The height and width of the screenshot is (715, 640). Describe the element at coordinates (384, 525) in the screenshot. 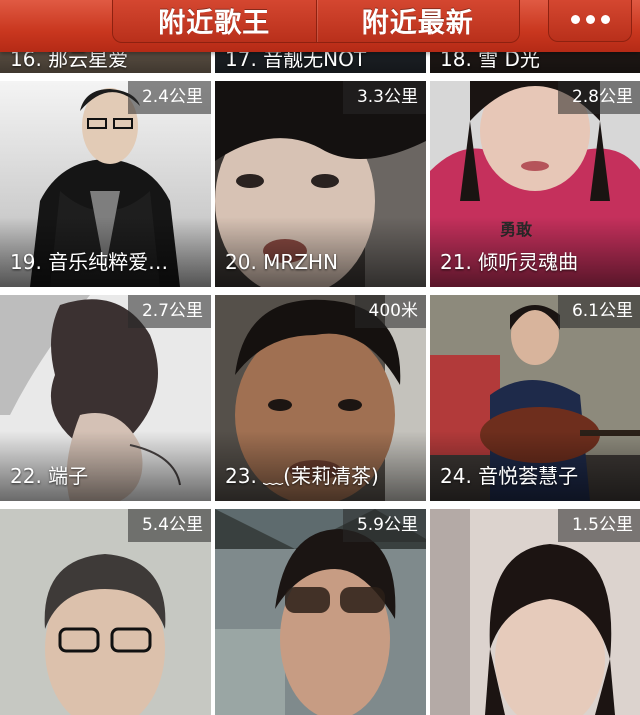

I see `distance-badge: 5.9公里` at that location.